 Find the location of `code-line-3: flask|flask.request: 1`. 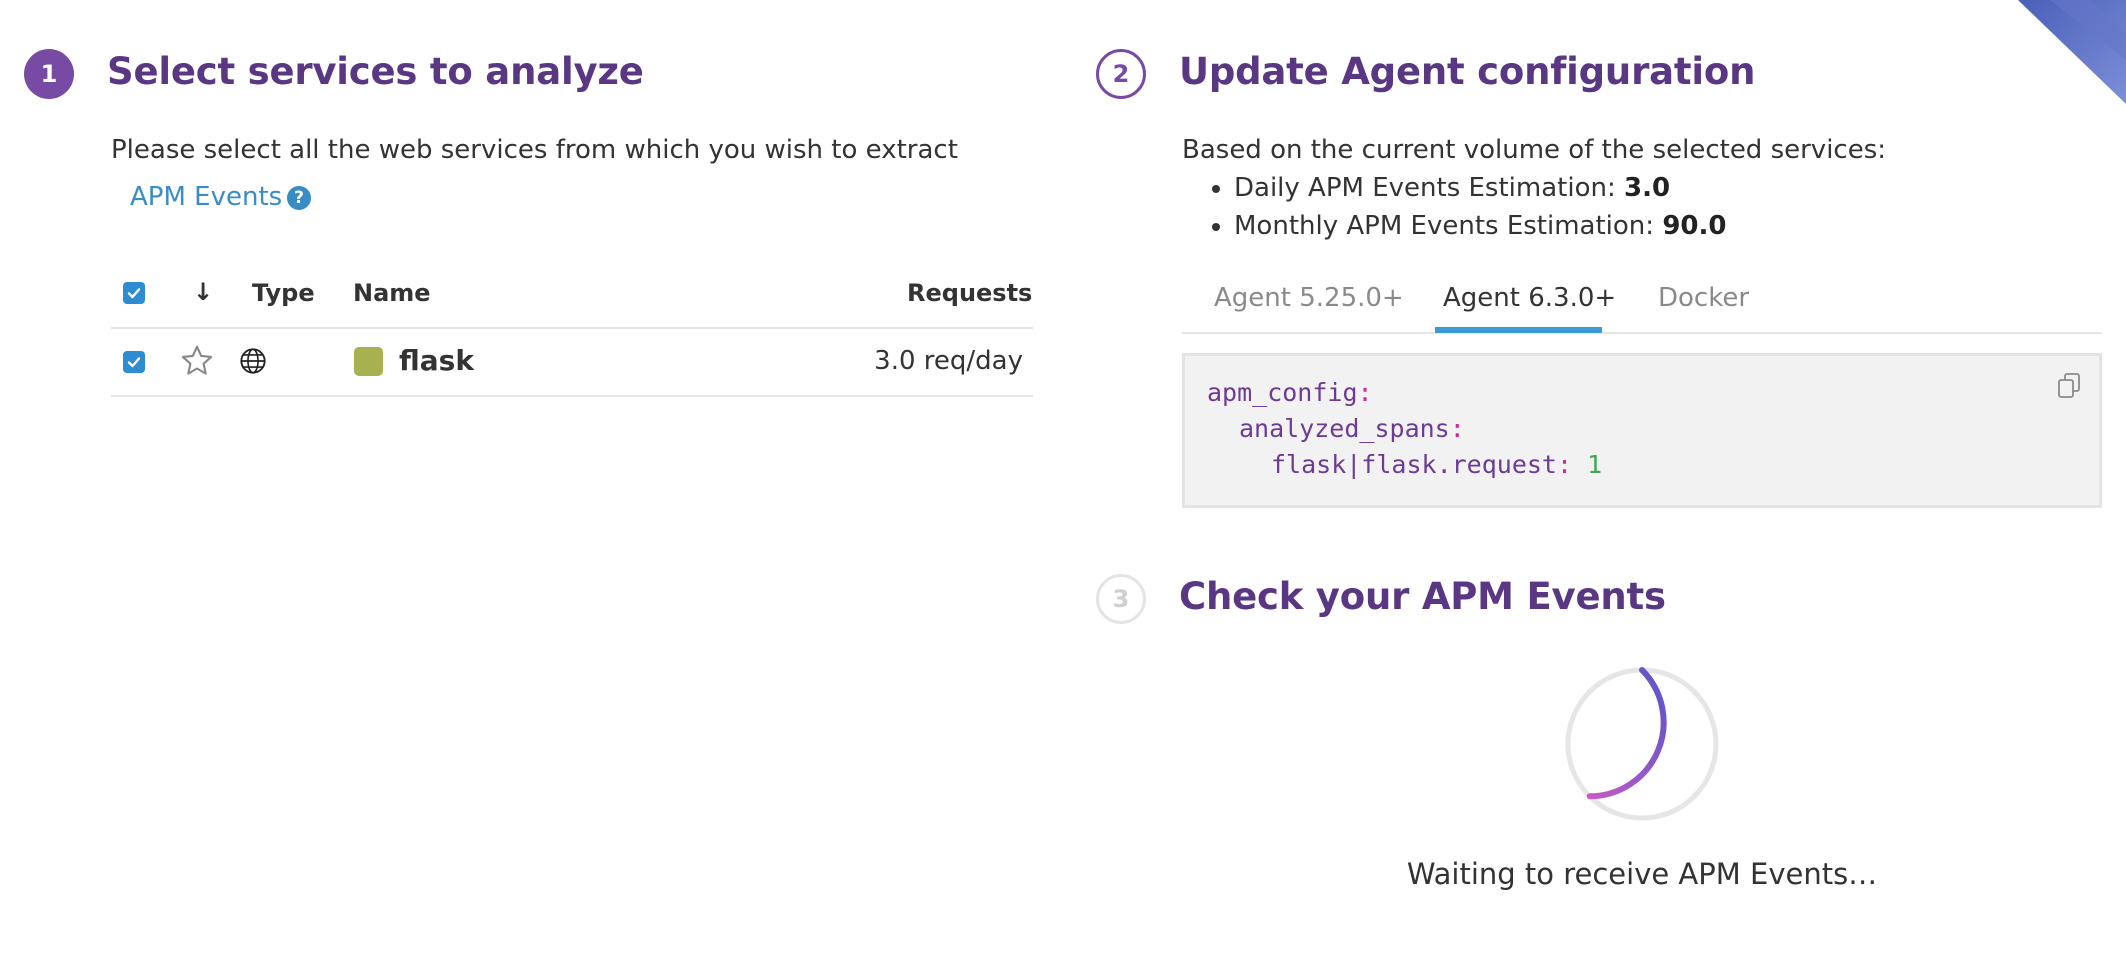

code-line-3: flask|flask.request: 1 is located at coordinates (1437, 464).